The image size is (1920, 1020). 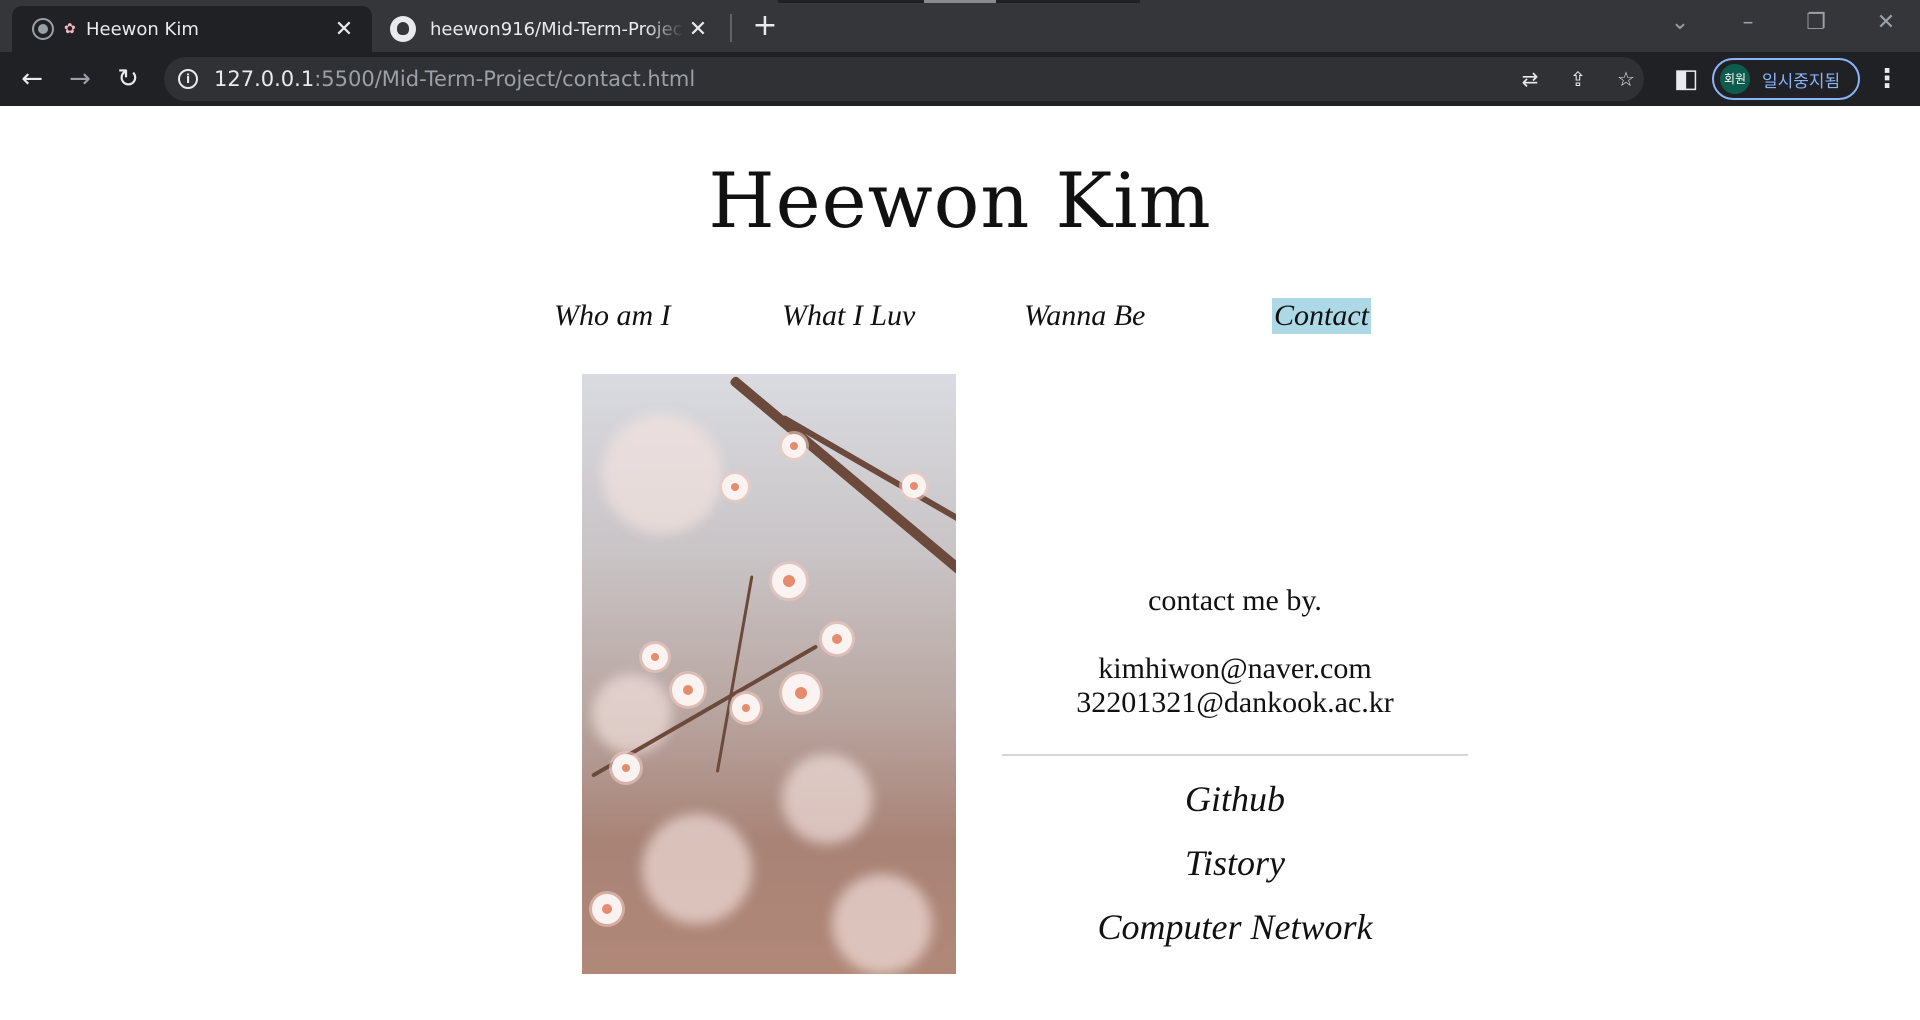 I want to click on back-button: ←, so click(x=32, y=79).